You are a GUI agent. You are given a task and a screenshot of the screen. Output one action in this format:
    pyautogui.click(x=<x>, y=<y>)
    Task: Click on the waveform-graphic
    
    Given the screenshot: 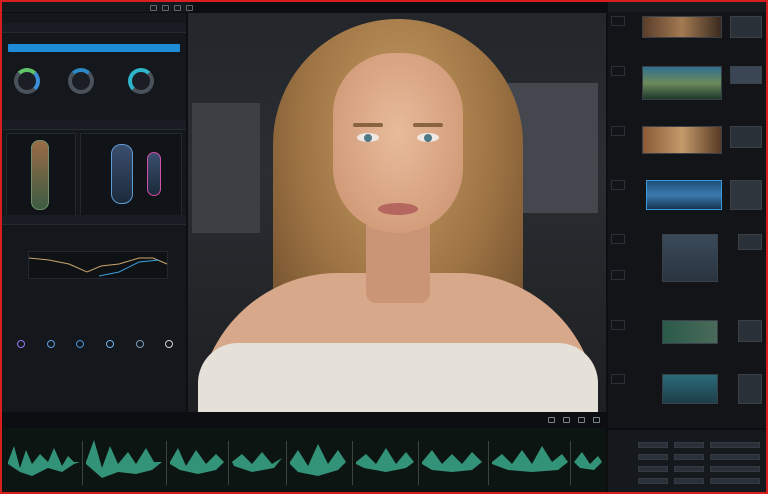 What is the action you would take?
    pyautogui.click(x=305, y=459)
    